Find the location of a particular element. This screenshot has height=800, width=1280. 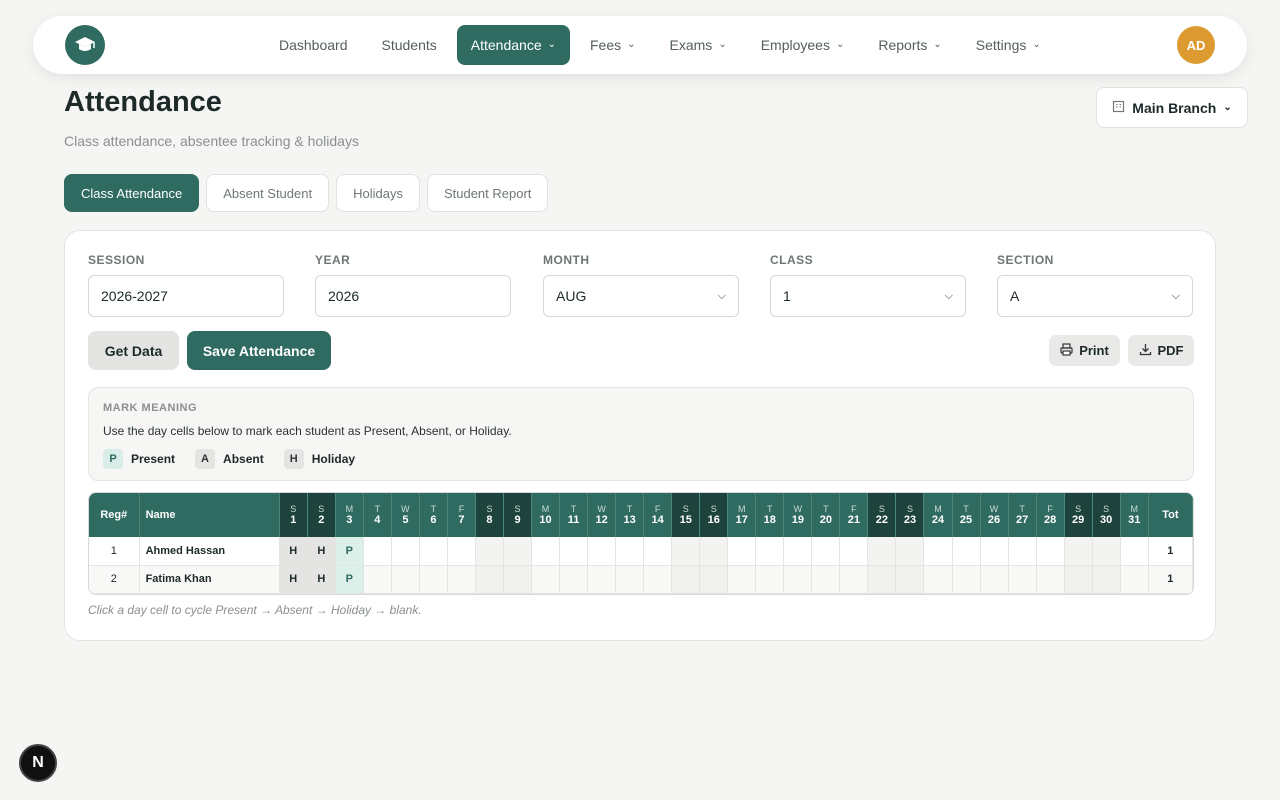

section-select: A ⌵ is located at coordinates (1095, 296).